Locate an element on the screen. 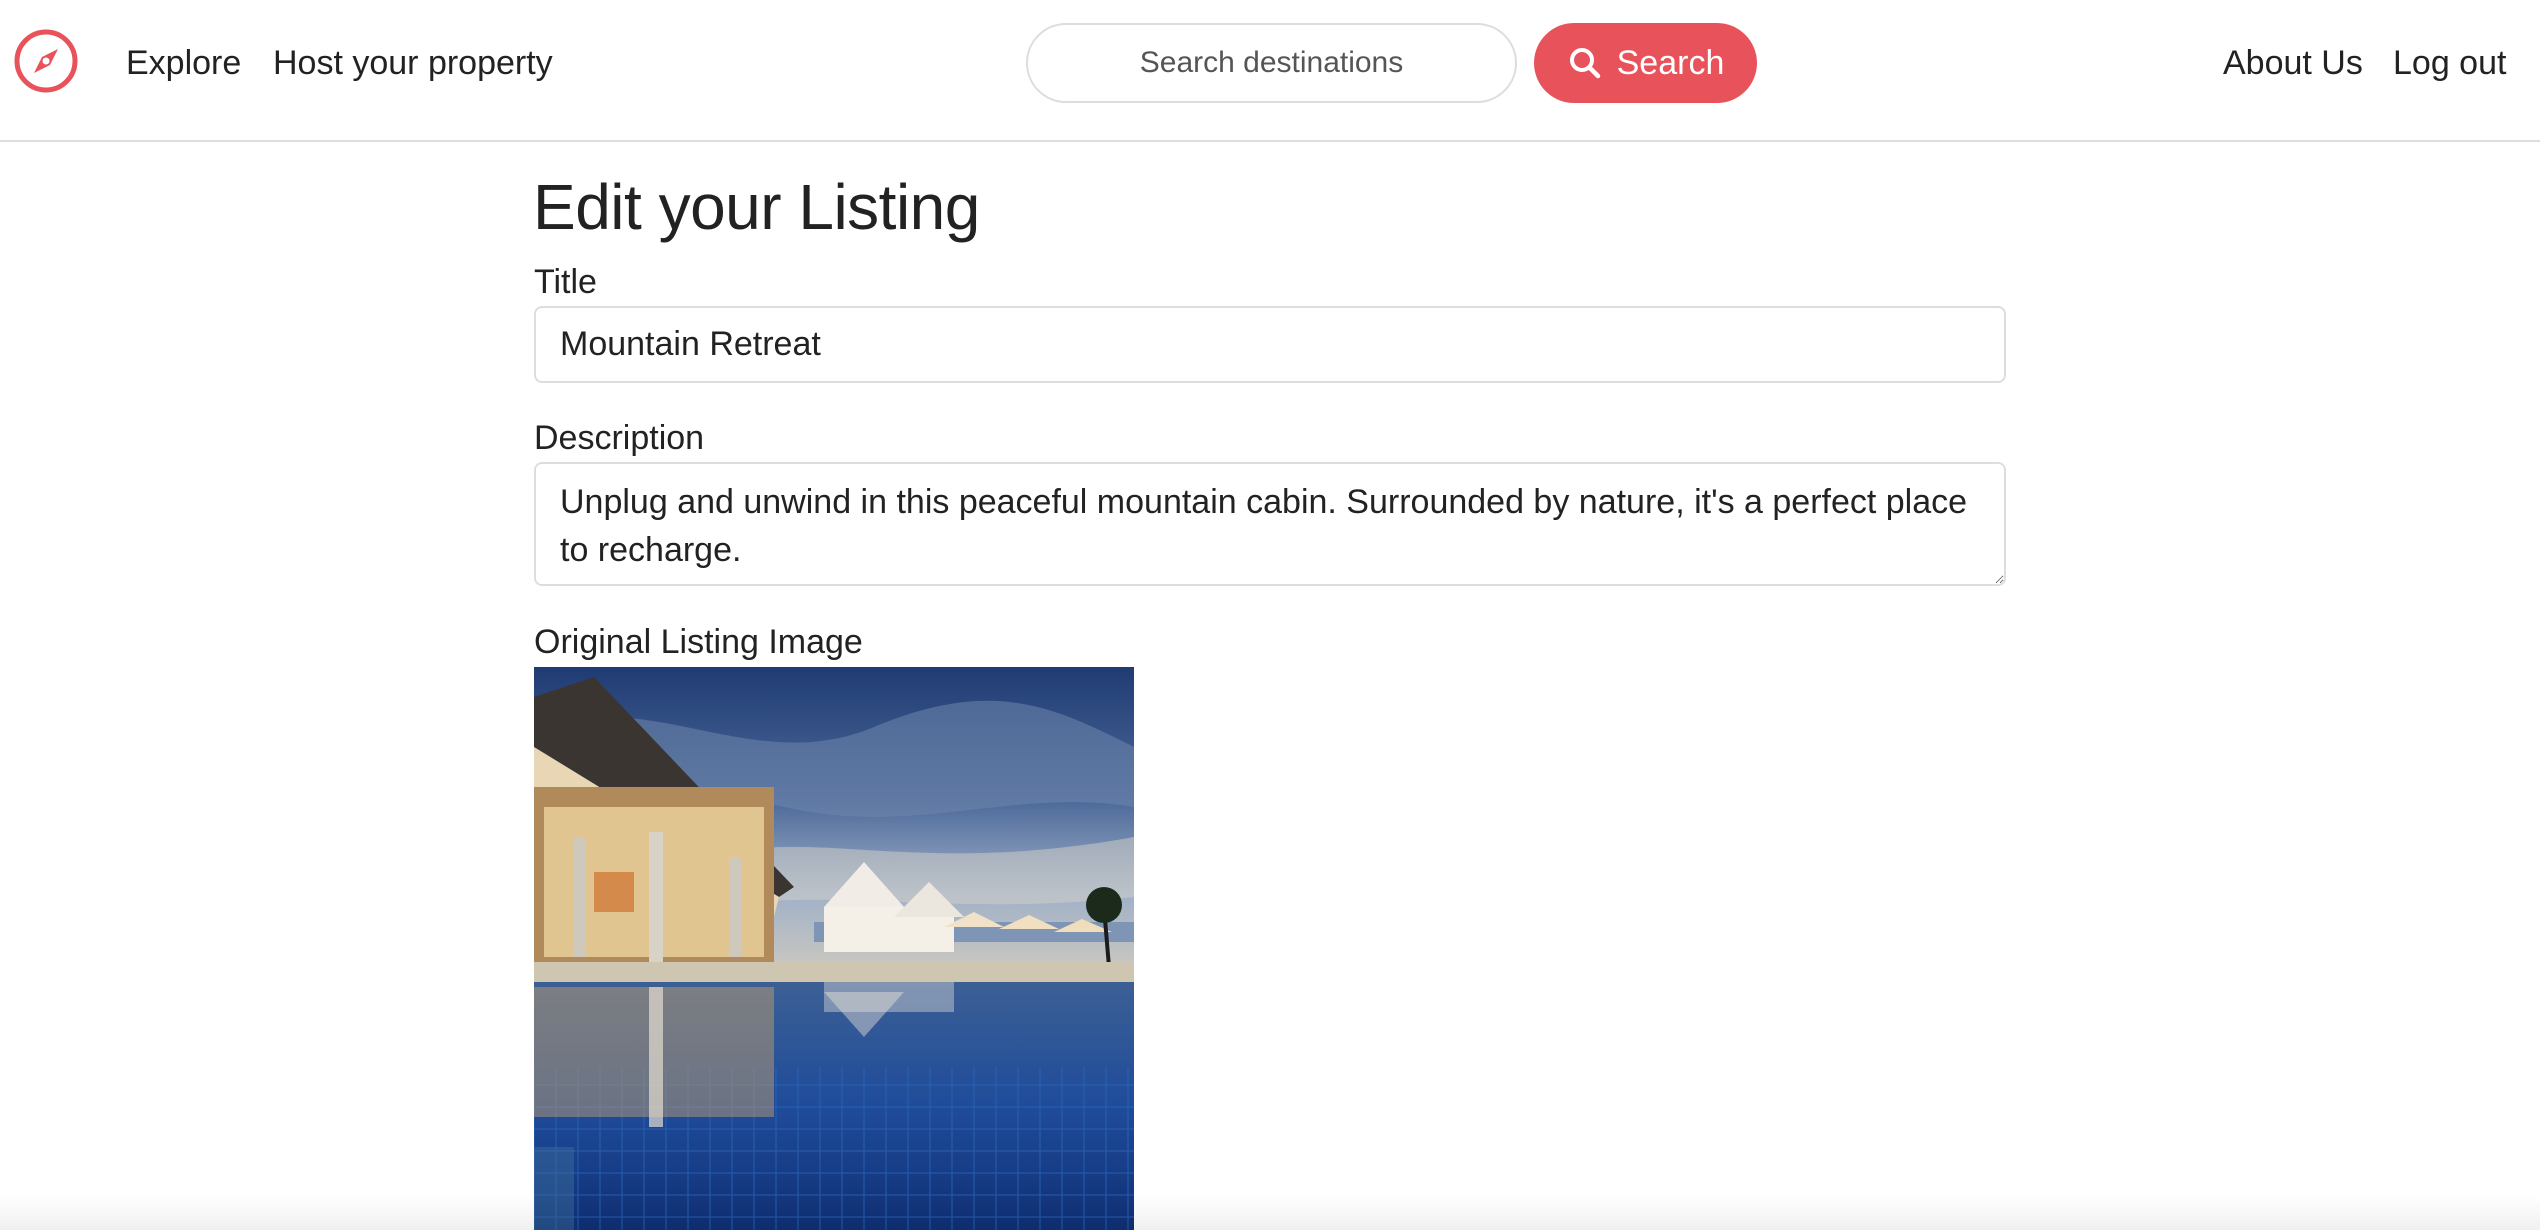 The height and width of the screenshot is (1230, 2540). search-button: Search is located at coordinates (1645, 63).